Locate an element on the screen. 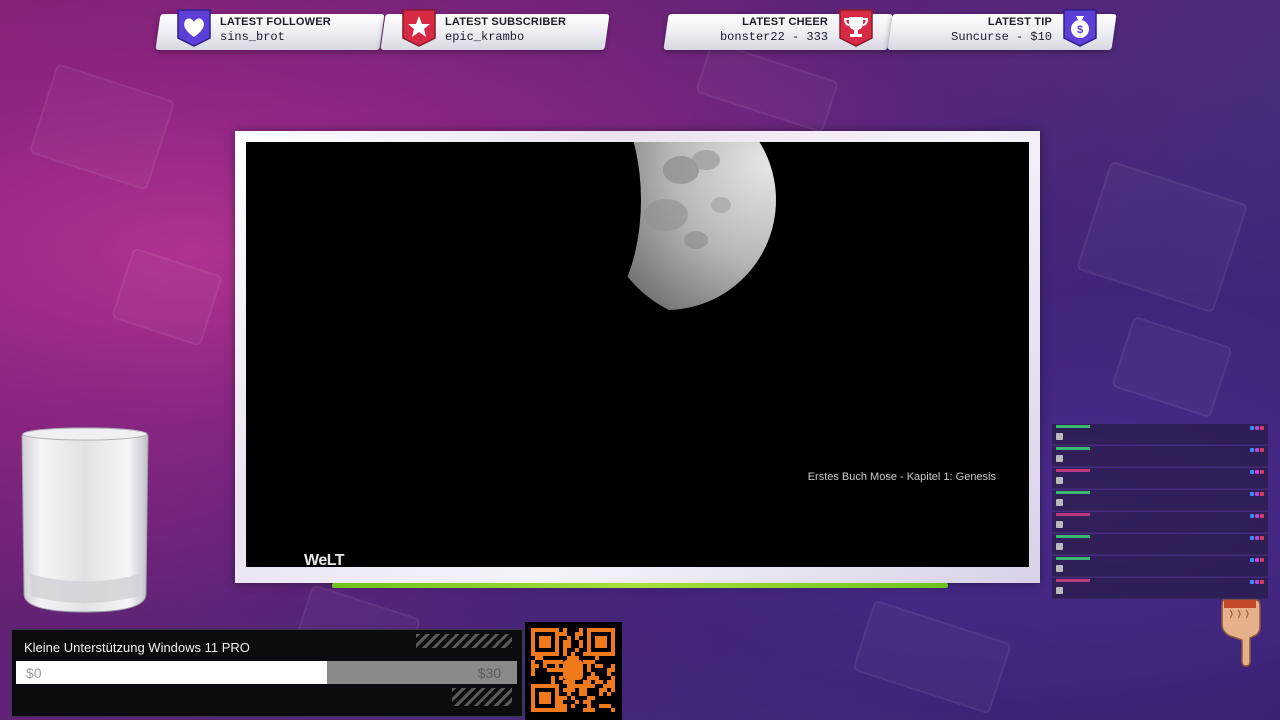 The height and width of the screenshot is (720, 1280). goal-progress-bar: $0 $30 is located at coordinates (266, 672).